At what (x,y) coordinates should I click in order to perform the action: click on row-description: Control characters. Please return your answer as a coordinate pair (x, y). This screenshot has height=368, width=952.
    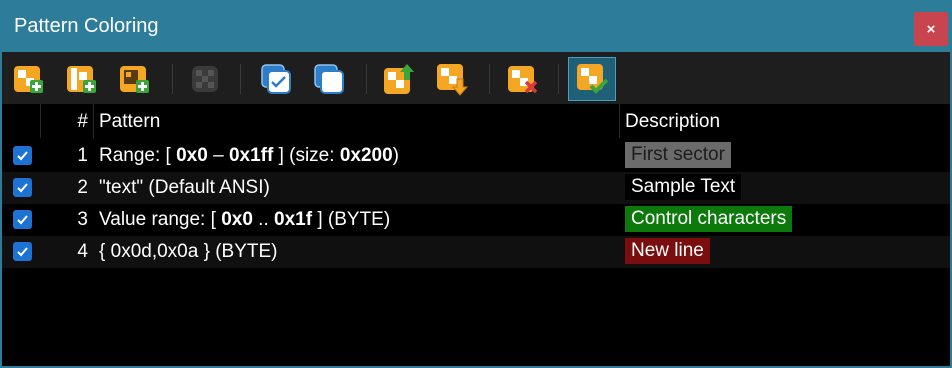
    Looking at the image, I should click on (709, 219).